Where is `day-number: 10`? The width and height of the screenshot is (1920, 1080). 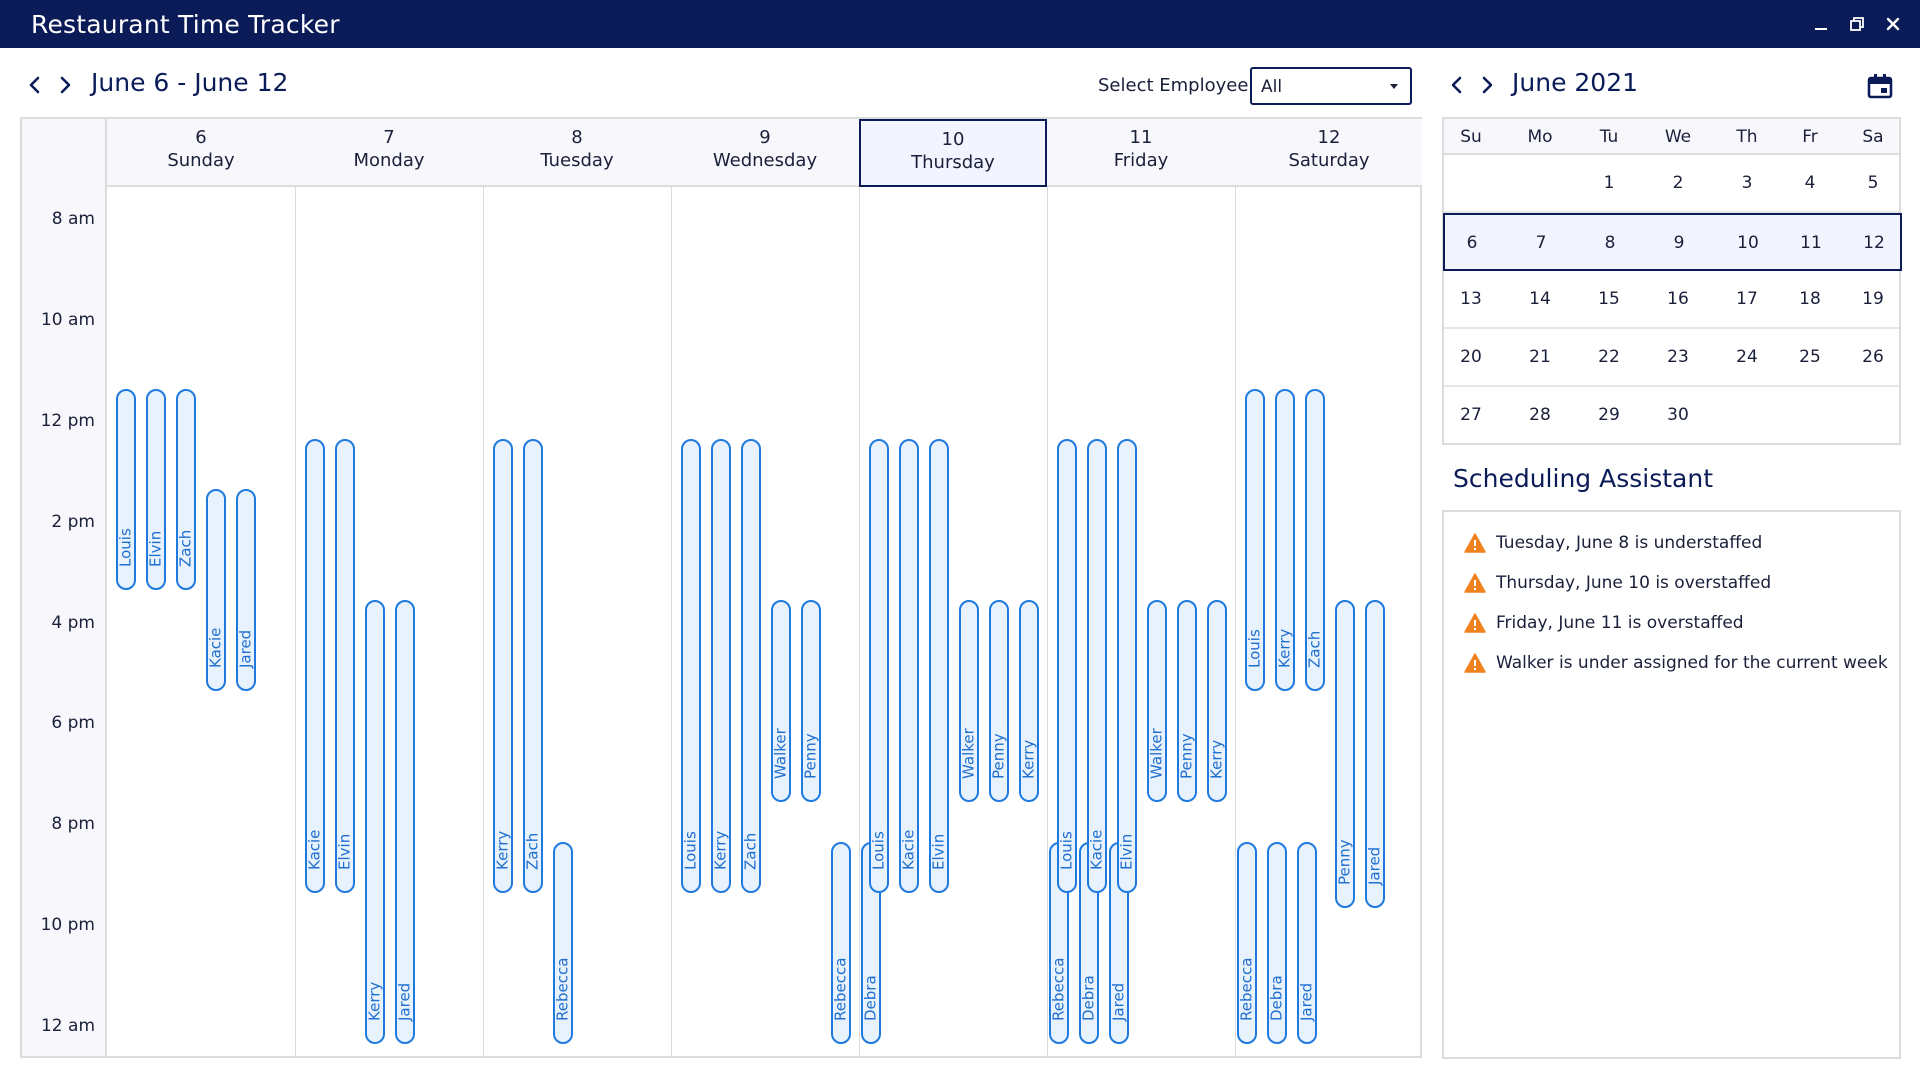 day-number: 10 is located at coordinates (953, 139).